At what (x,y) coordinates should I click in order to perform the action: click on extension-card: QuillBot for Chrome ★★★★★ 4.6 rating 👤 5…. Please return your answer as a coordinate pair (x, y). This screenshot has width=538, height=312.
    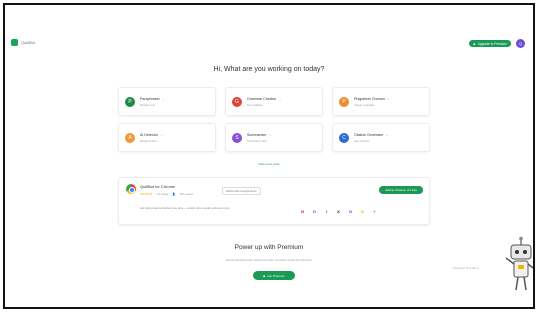
    Looking at the image, I should click on (274, 201).